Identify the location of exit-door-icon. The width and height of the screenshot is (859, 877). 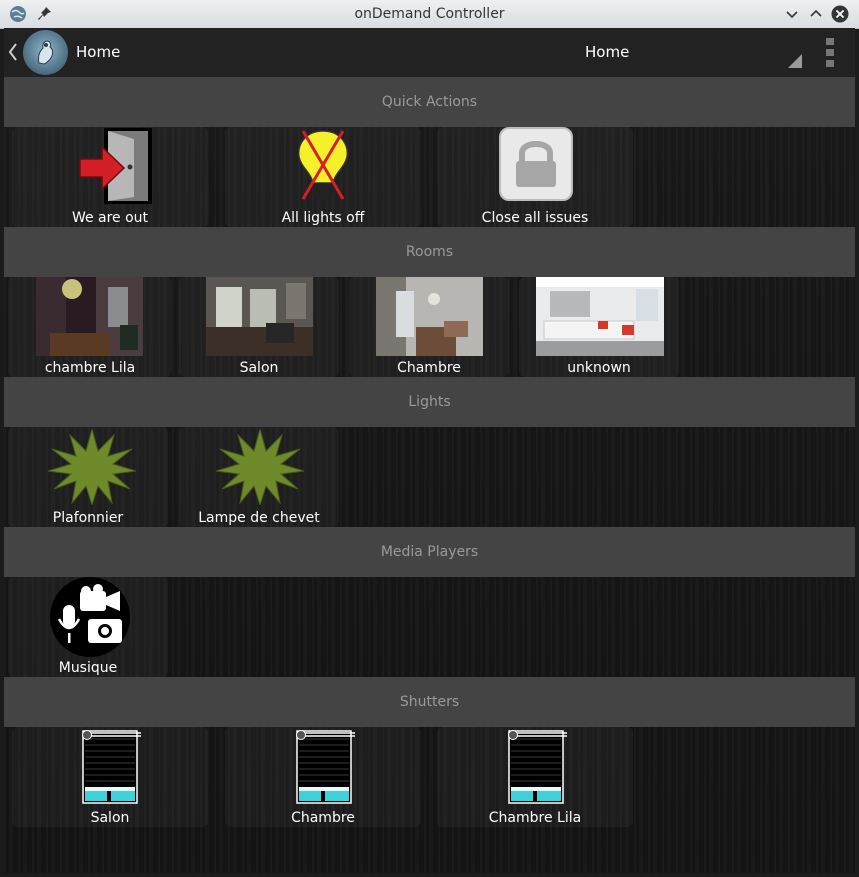
(115, 166).